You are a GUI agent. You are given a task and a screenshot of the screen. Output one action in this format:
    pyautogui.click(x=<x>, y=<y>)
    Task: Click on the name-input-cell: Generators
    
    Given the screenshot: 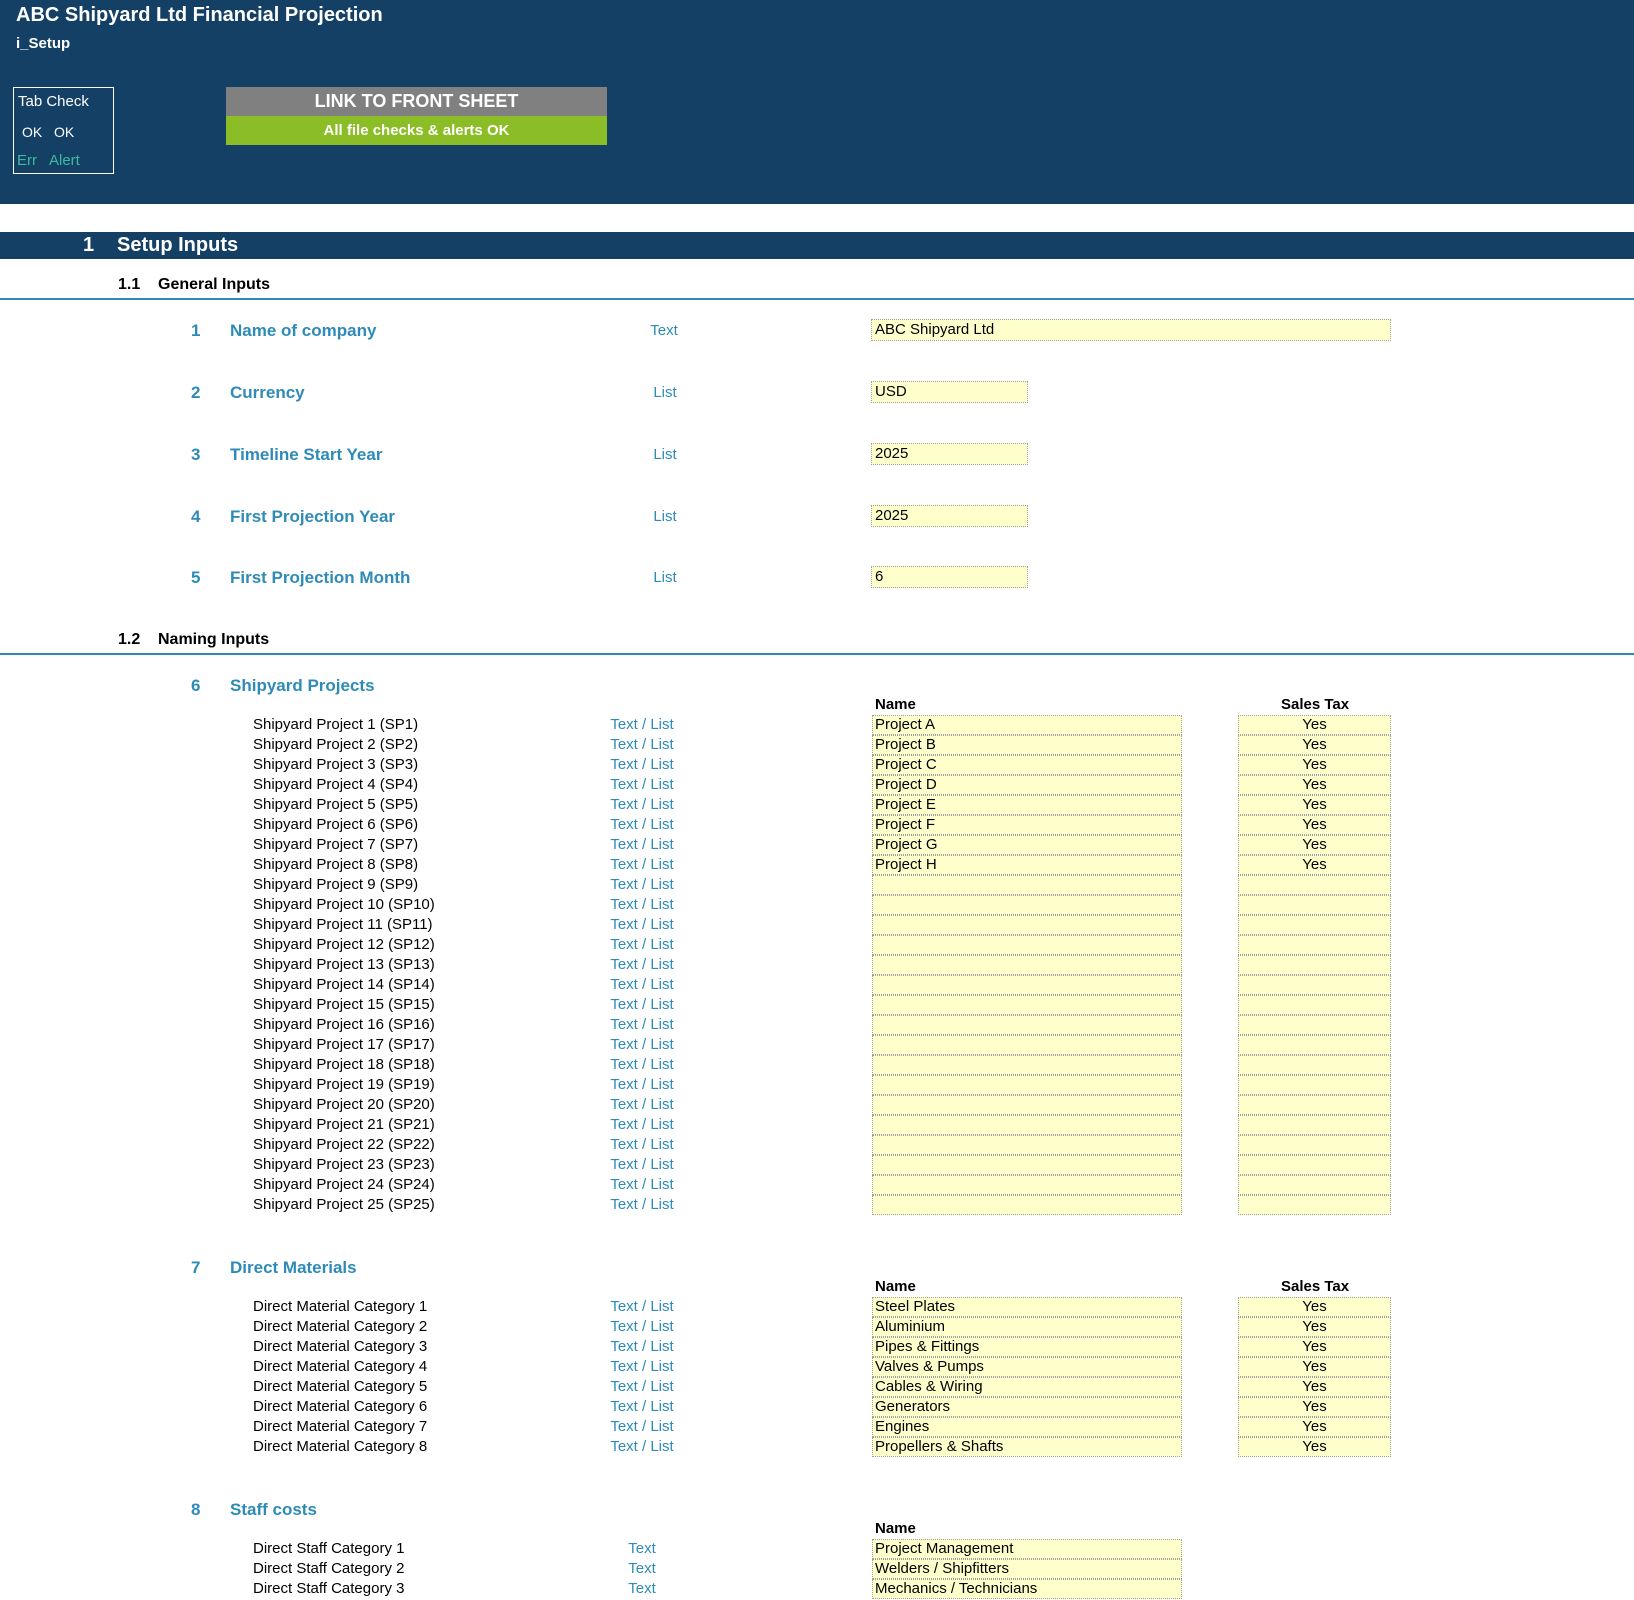 What is the action you would take?
    pyautogui.click(x=1027, y=1407)
    